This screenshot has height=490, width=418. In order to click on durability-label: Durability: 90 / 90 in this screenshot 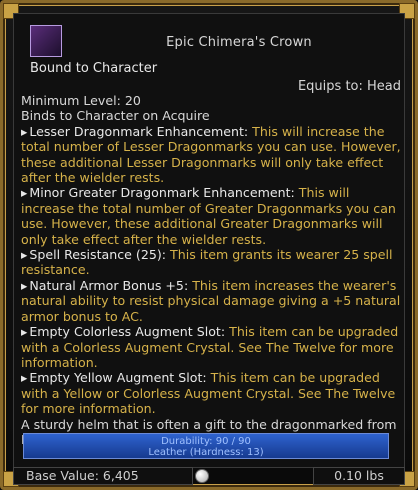, I will do `click(206, 441)`.